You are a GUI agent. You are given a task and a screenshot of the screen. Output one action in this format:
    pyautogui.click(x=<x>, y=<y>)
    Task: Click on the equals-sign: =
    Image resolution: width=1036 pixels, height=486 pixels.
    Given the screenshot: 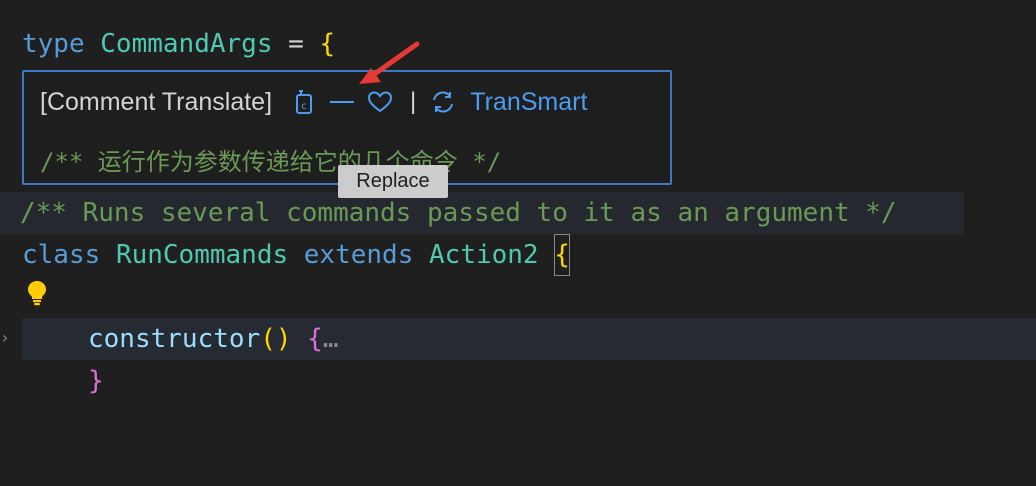 What is the action you would take?
    pyautogui.click(x=296, y=44)
    